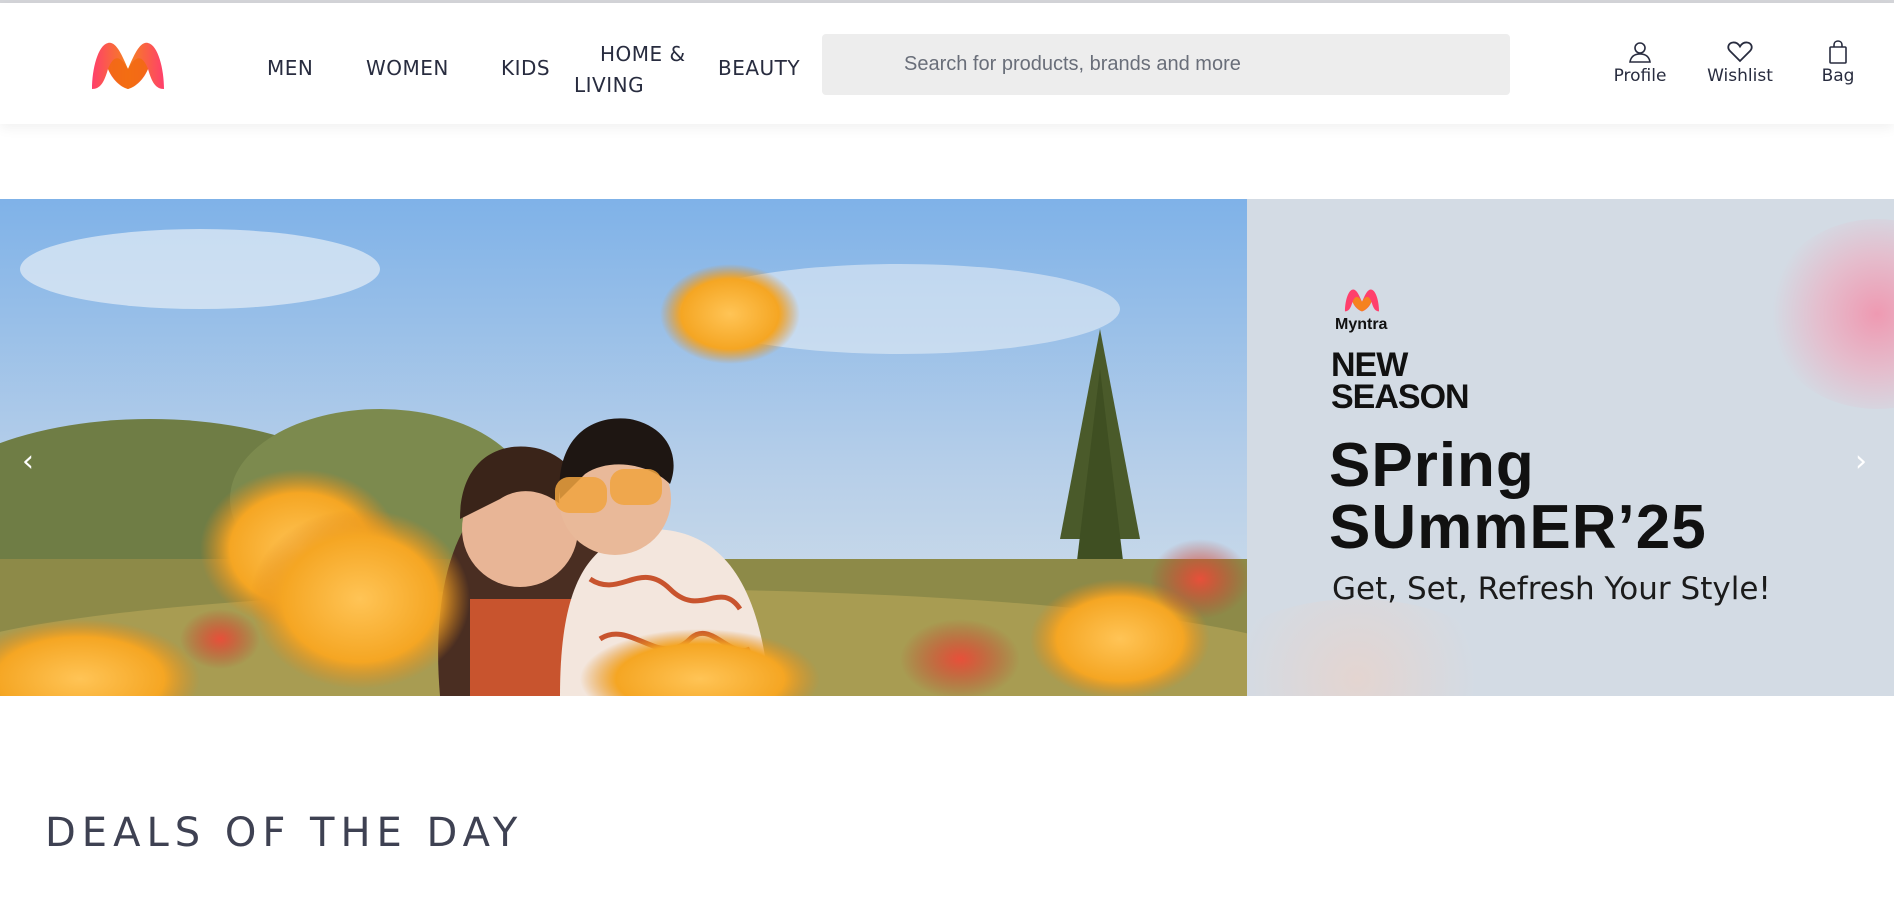  I want to click on banner-title-line2: SUmmER’25, so click(1518, 527).